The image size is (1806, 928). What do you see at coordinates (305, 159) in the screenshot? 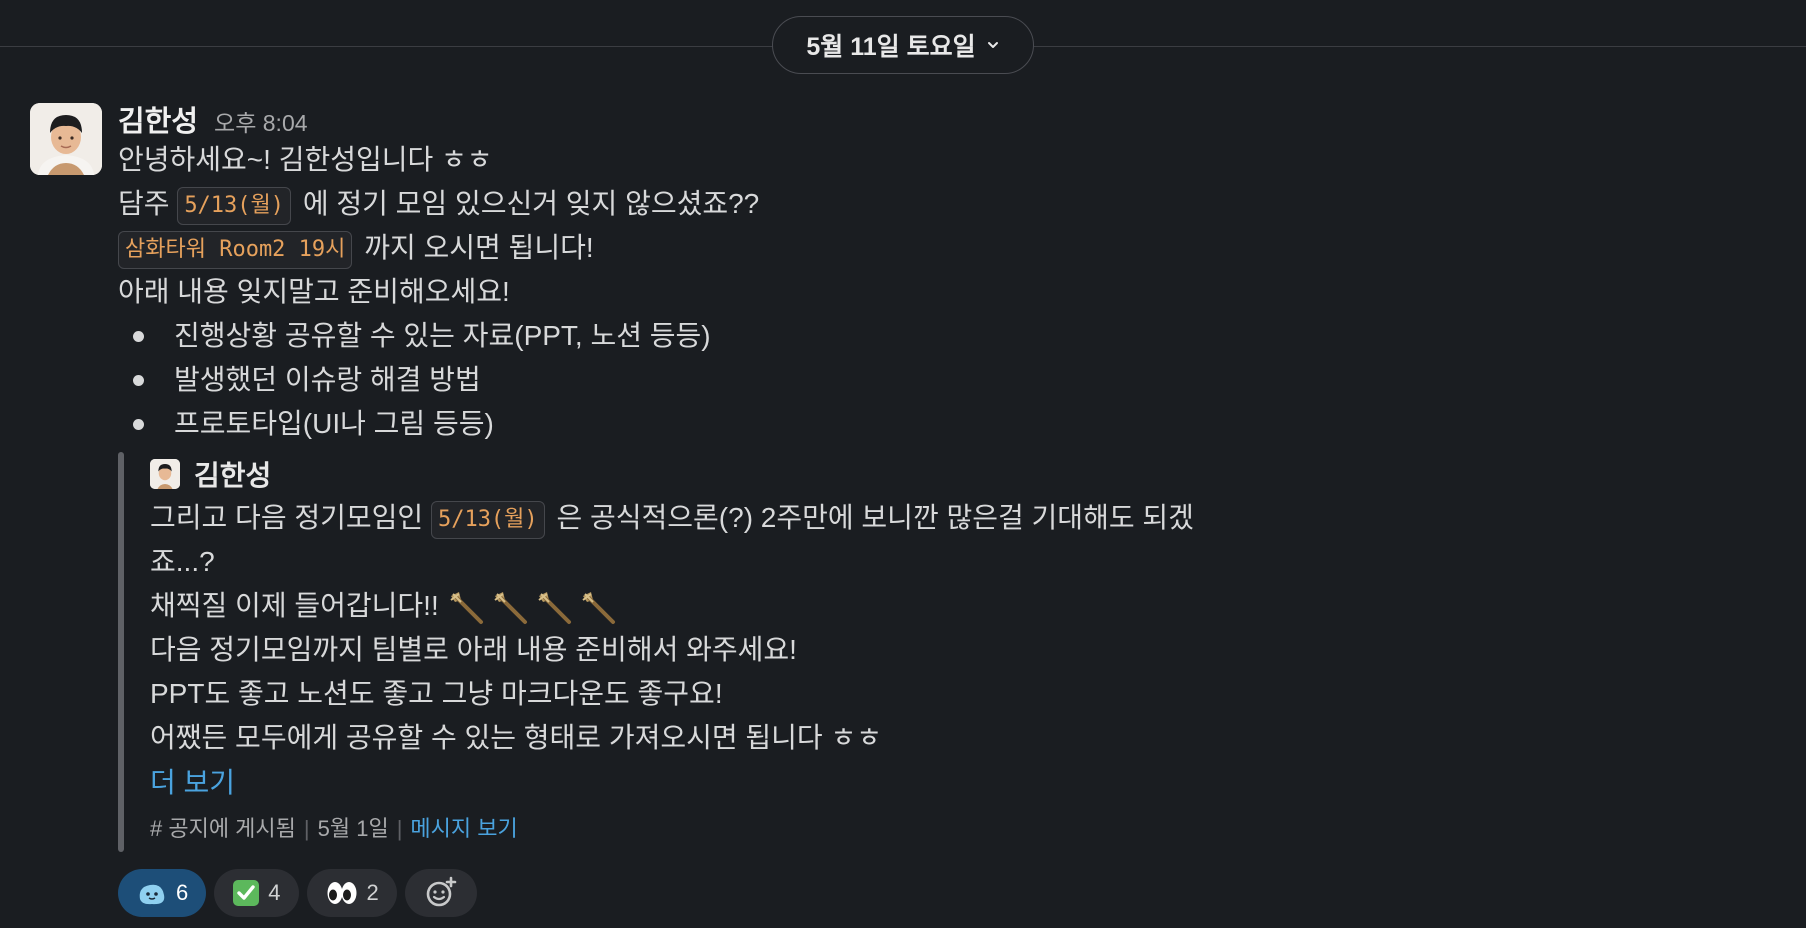
I see `message-line: 안녕하세요~! 김한성입니다 ㅎㅎ` at bounding box center [305, 159].